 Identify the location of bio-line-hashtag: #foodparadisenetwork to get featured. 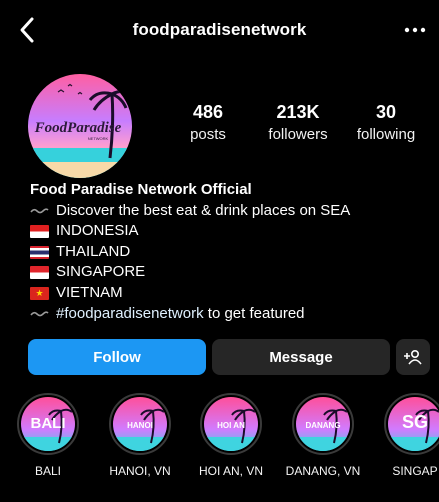
(230, 314).